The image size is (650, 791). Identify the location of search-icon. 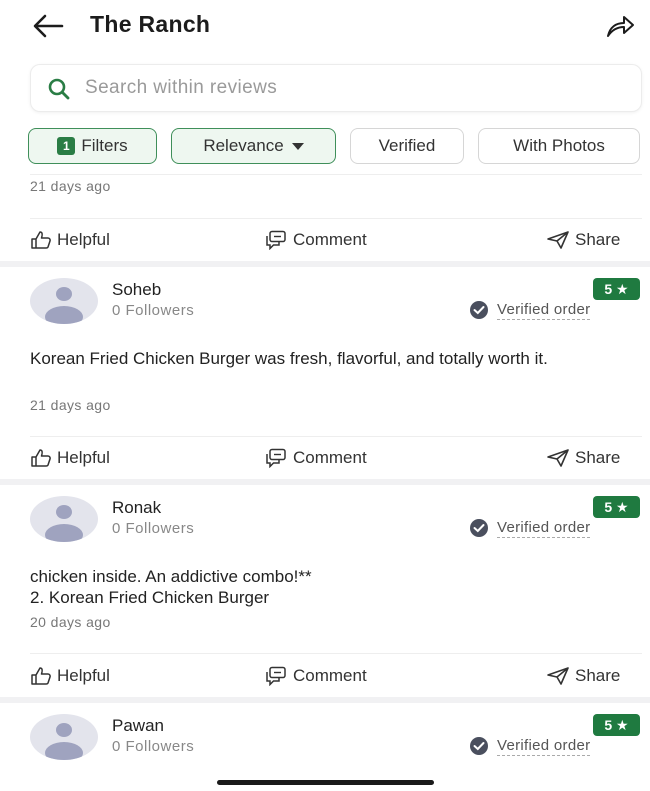
(59, 89).